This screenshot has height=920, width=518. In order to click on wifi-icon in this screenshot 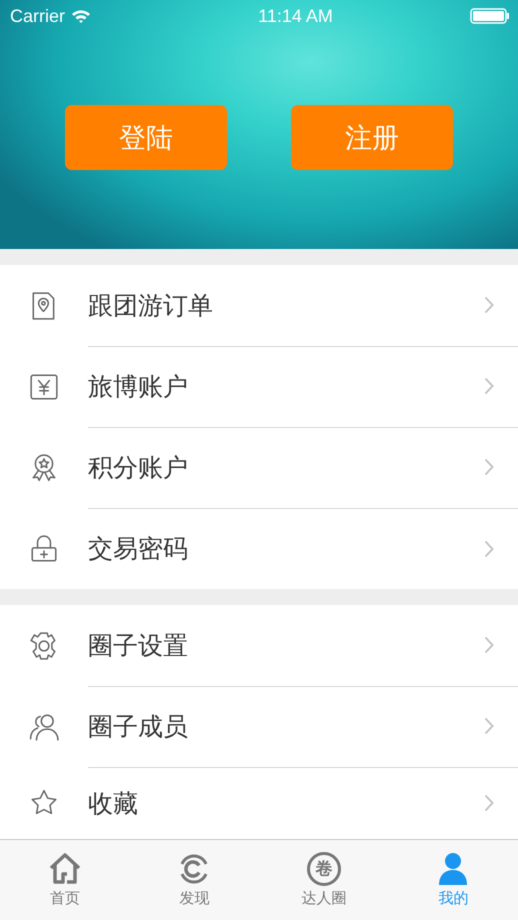, I will do `click(81, 16)`.